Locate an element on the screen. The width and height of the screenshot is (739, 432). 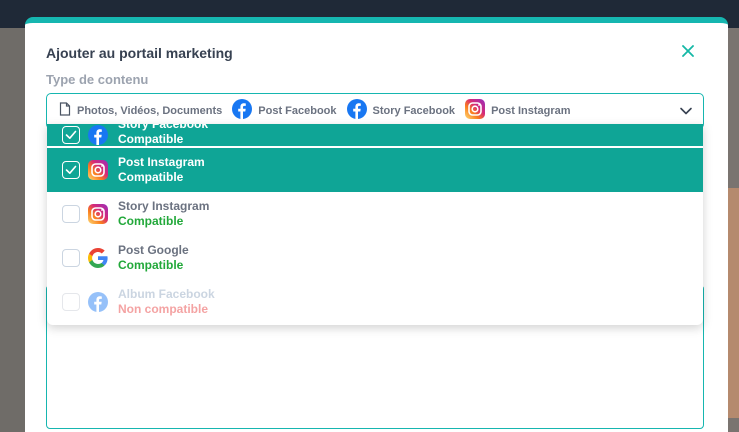
chip-label: Photos, Vidéos, Documents is located at coordinates (150, 111).